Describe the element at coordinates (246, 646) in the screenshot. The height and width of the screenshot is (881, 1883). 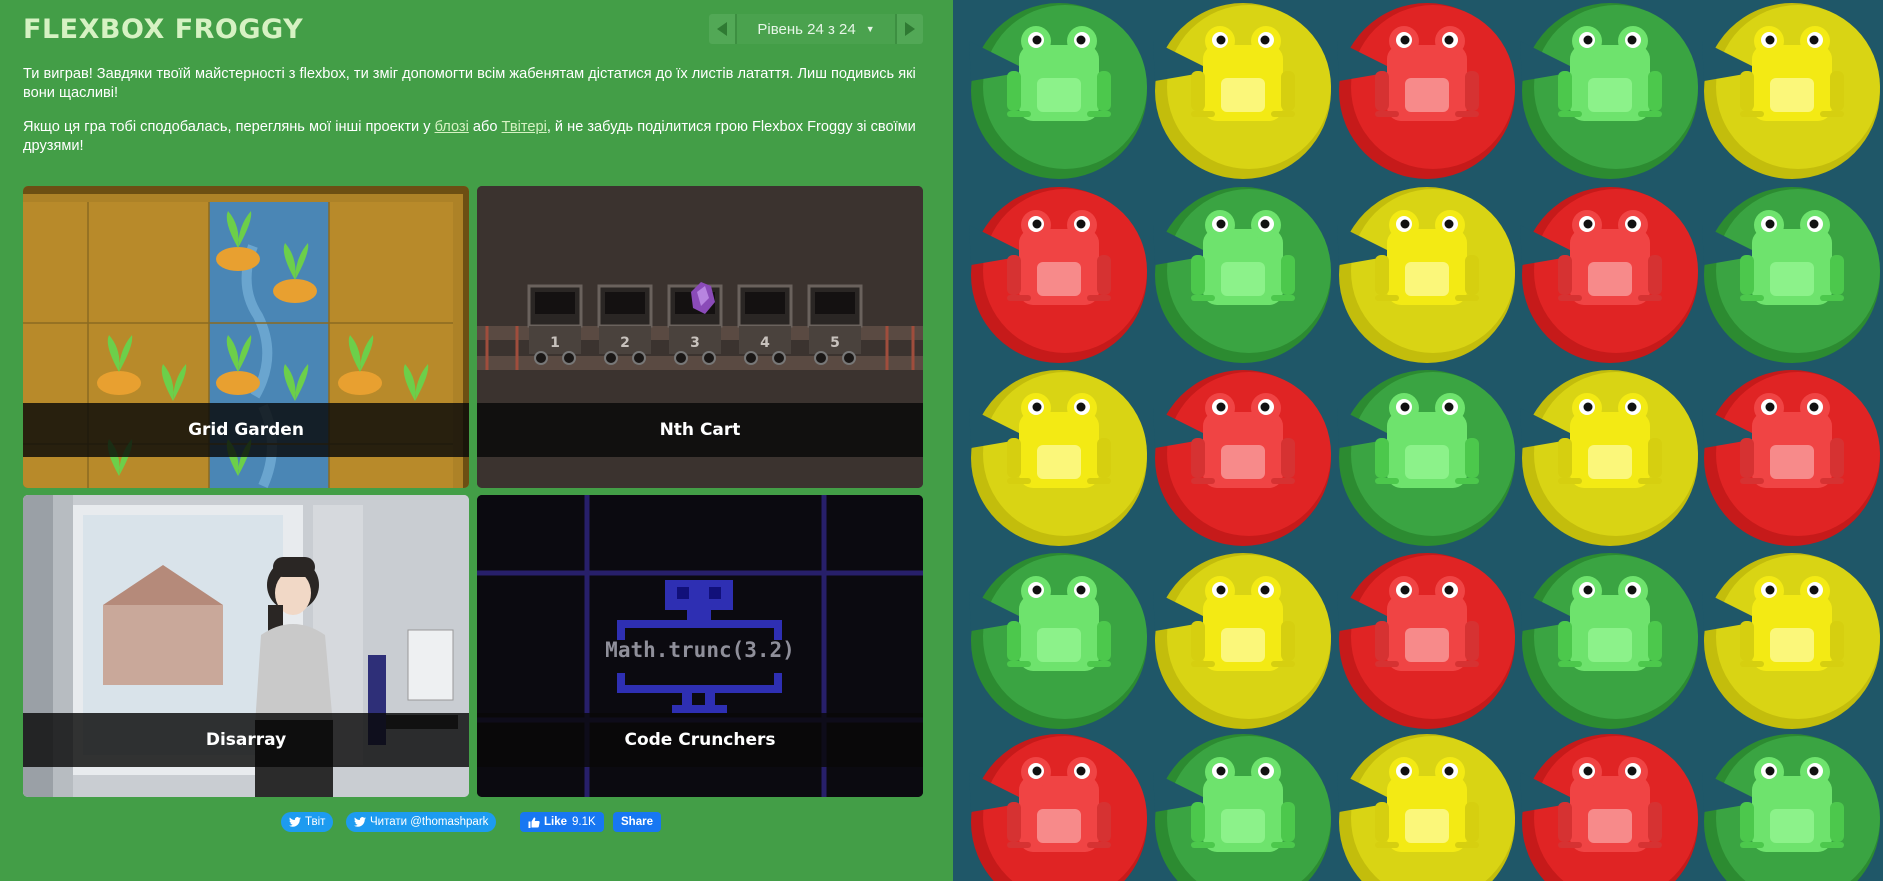
I see `project-card-disarray: Disarray` at that location.